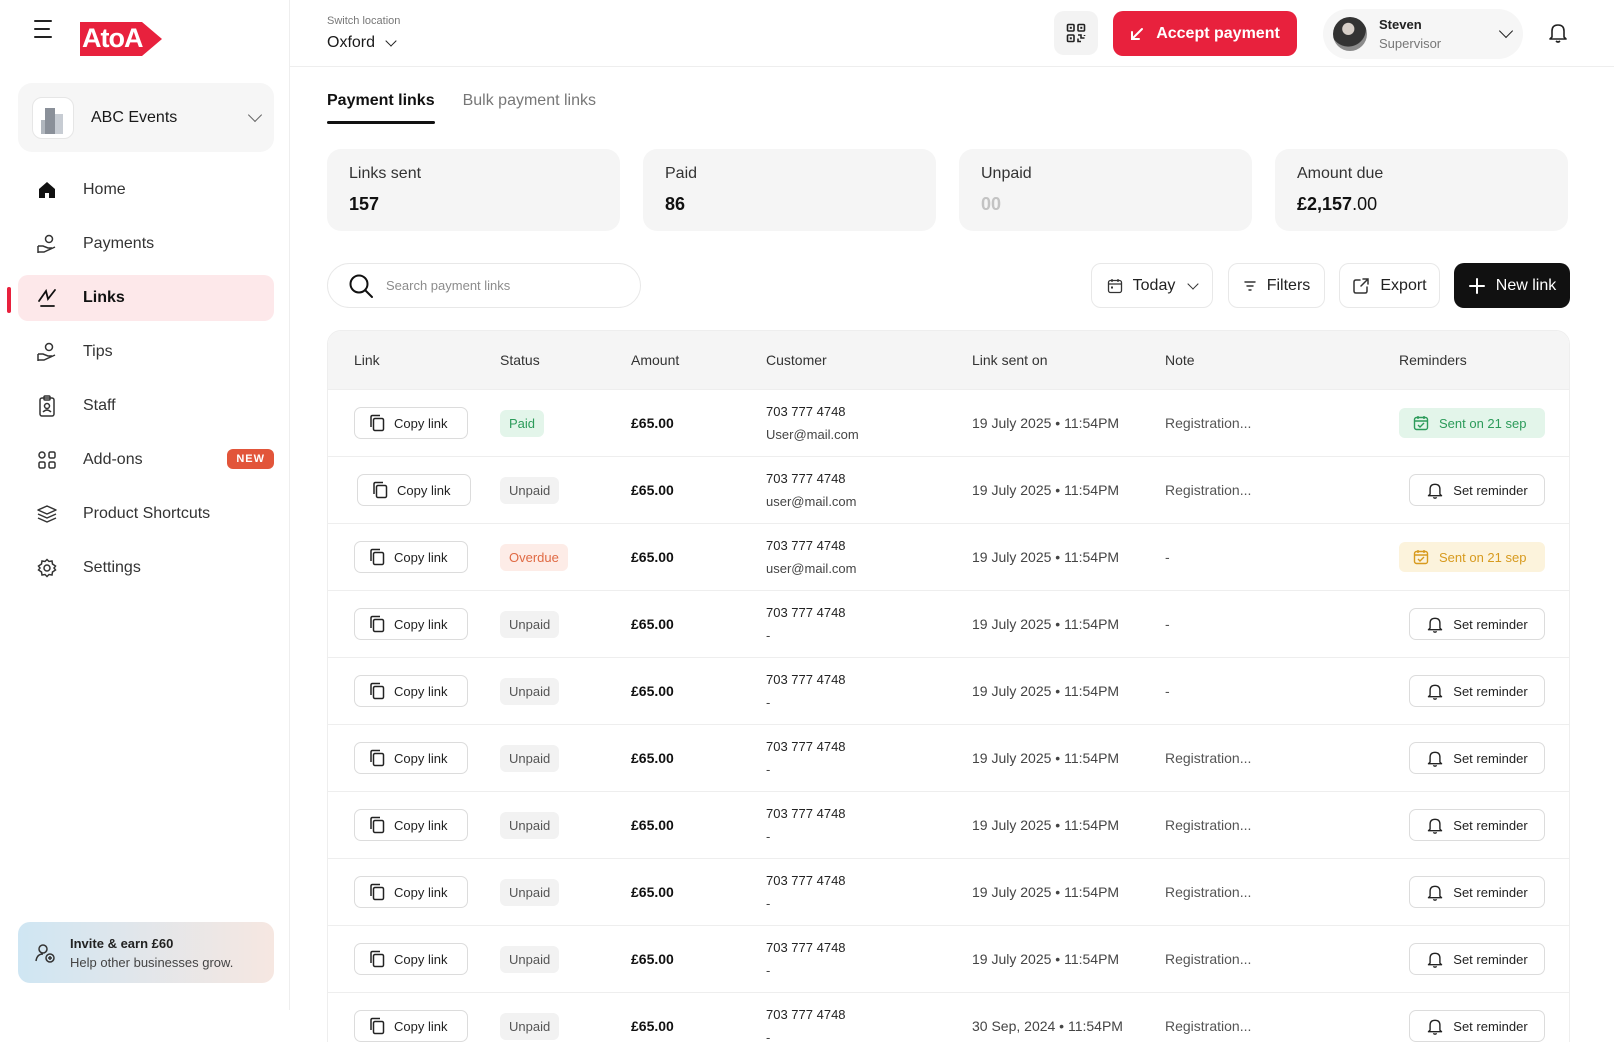 Image resolution: width=1614 pixels, height=1042 pixels. What do you see at coordinates (1433, 360) in the screenshot?
I see `column-header-reminders: Reminders` at bounding box center [1433, 360].